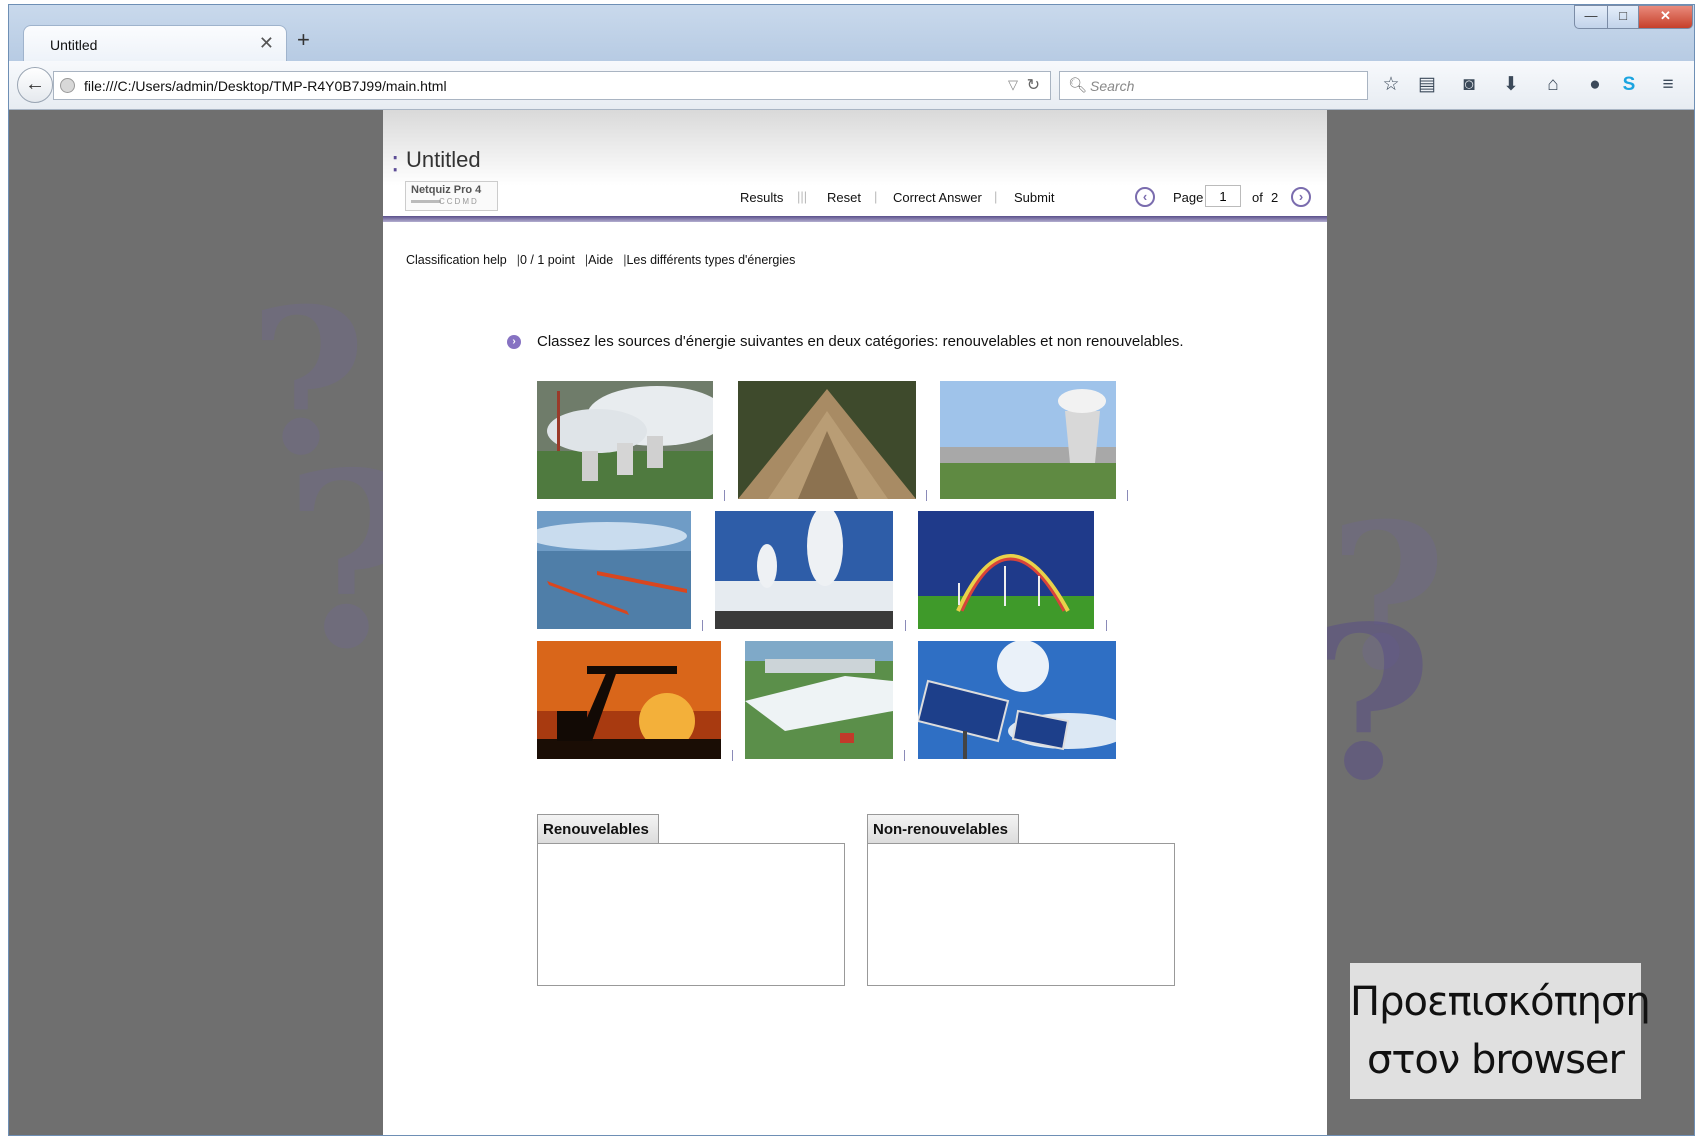  Describe the element at coordinates (1145, 197) in the screenshot. I see `previous-page-icon: ‹` at that location.